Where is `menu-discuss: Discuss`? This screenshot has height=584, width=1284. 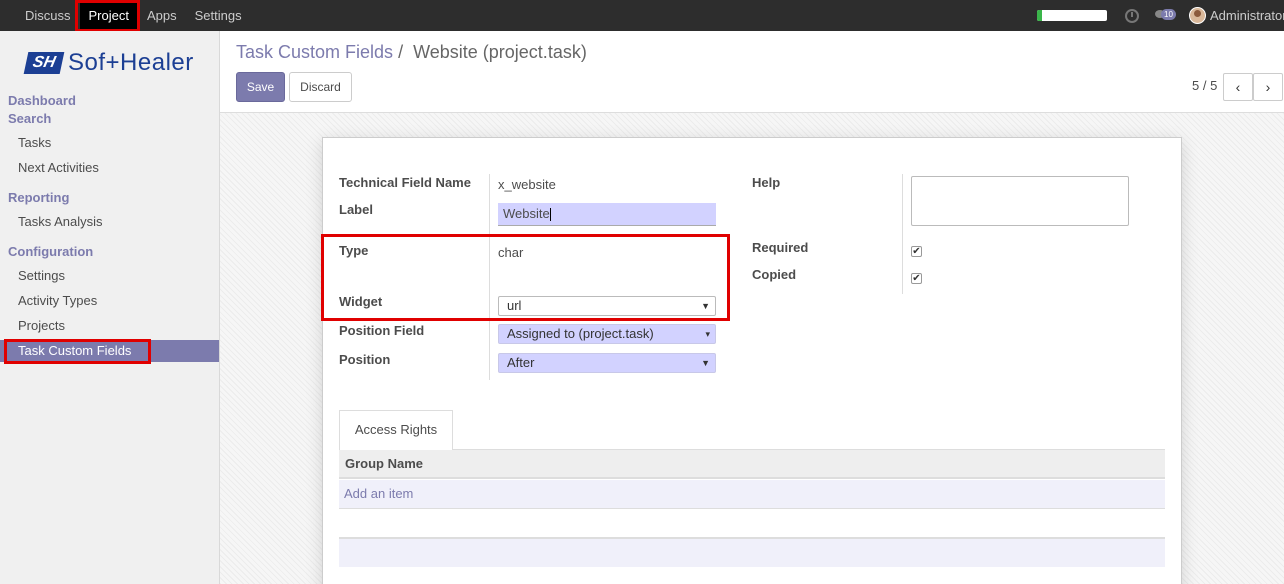
menu-discuss: Discuss is located at coordinates (48, 15).